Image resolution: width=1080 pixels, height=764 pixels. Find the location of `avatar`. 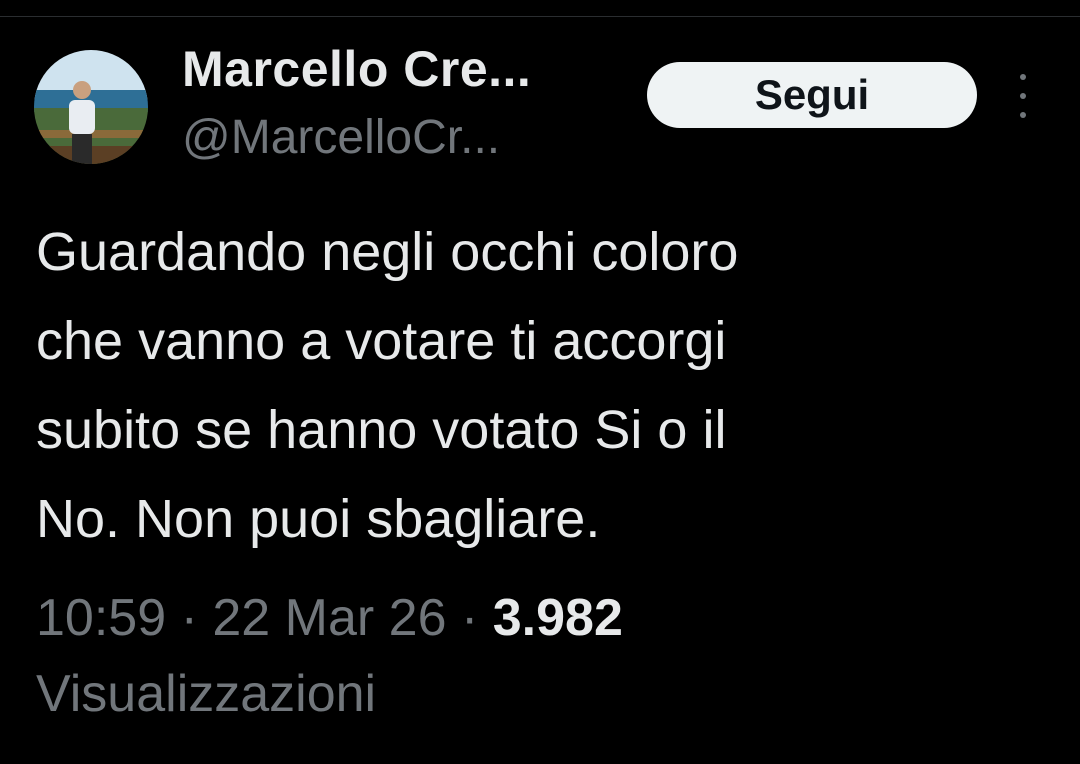

avatar is located at coordinates (91, 107).